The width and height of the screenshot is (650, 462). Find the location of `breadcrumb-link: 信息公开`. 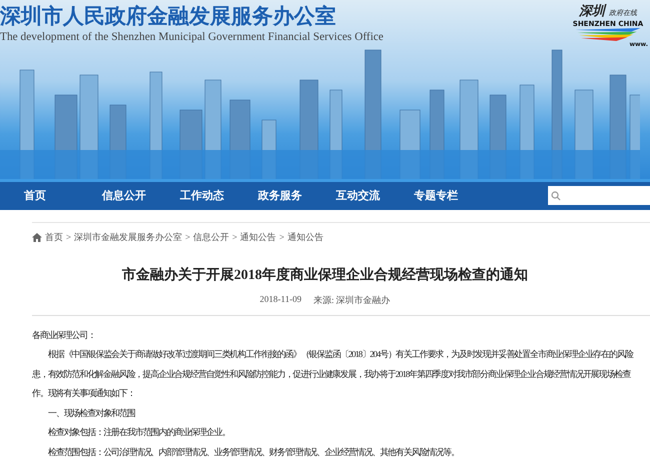

breadcrumb-link: 信息公开 is located at coordinates (211, 237).